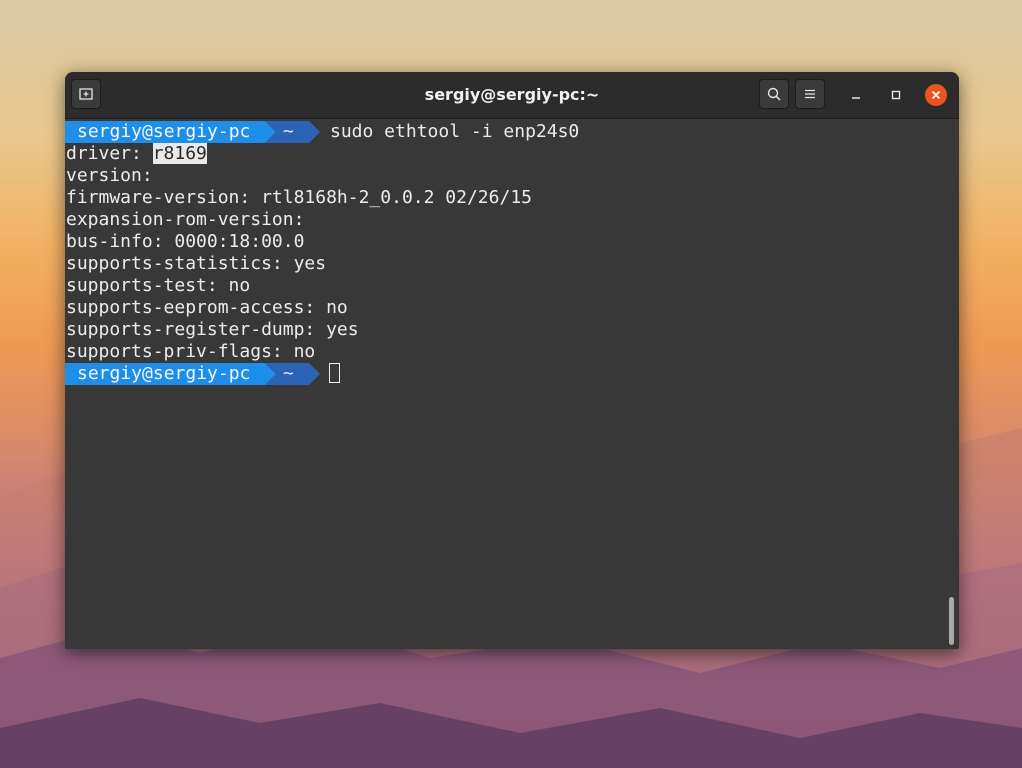 The image size is (1022, 768). Describe the element at coordinates (334, 373) in the screenshot. I see `text-cursor` at that location.